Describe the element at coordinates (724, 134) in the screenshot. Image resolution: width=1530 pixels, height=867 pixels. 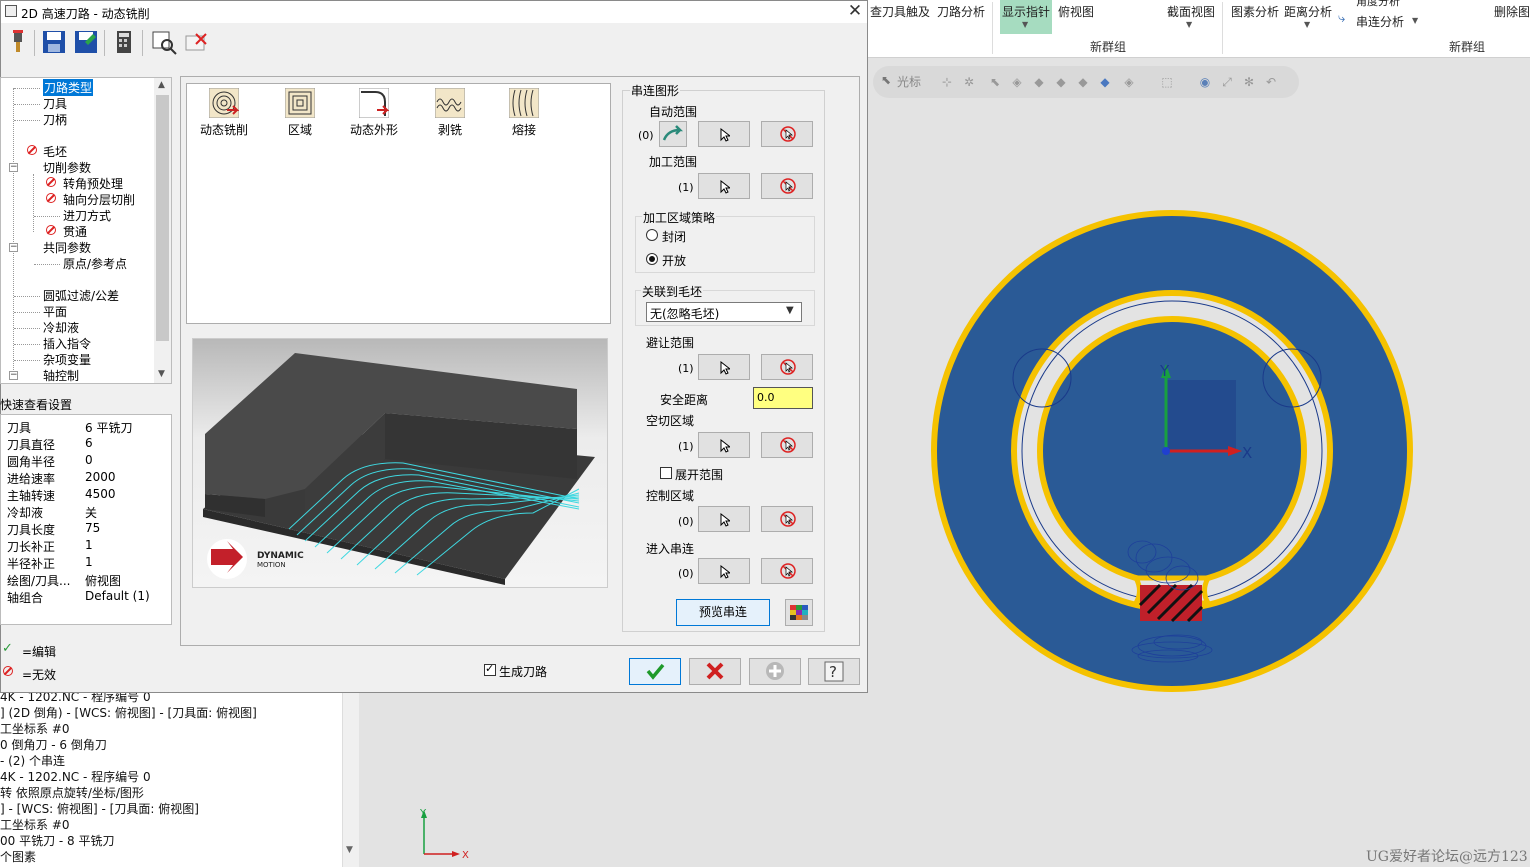
I see `auto-range-select-button` at that location.